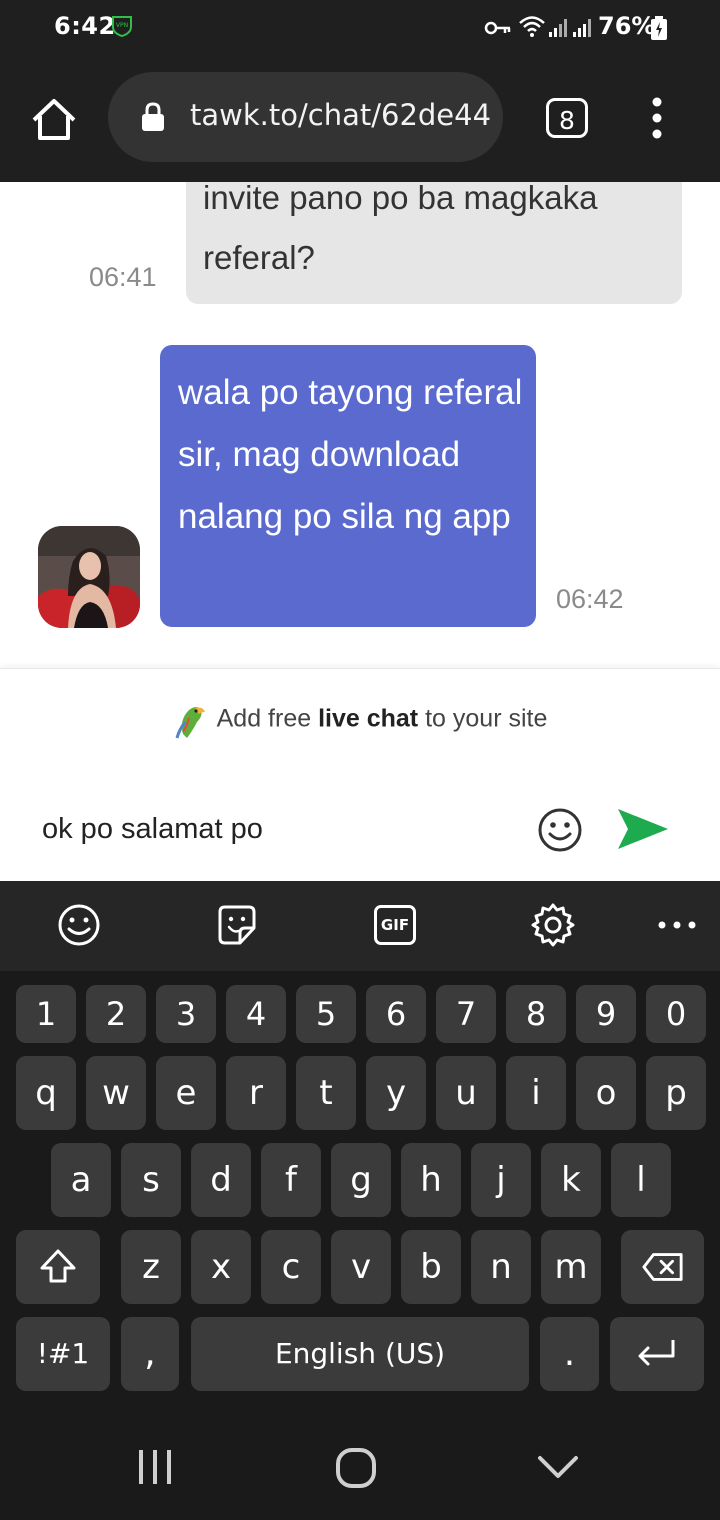  Describe the element at coordinates (569, 1354) in the screenshot. I see `period-key: .` at that location.